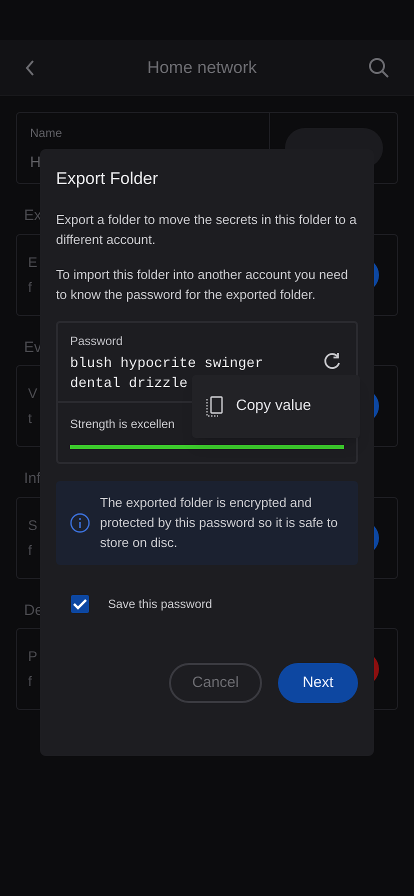  What do you see at coordinates (202, 285) in the screenshot?
I see `dialog-paragraph: To import this folder into another account you need to know the password for the exported folder.` at bounding box center [202, 285].